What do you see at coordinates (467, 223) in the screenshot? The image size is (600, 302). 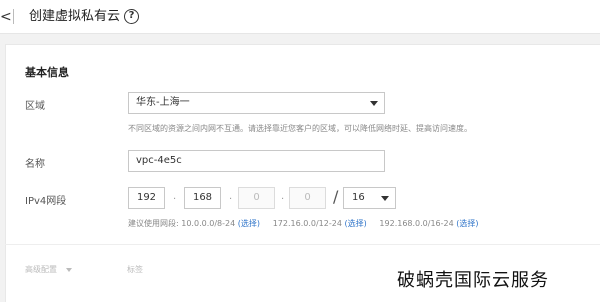 I see `select-cidr-3-link: (选择)` at bounding box center [467, 223].